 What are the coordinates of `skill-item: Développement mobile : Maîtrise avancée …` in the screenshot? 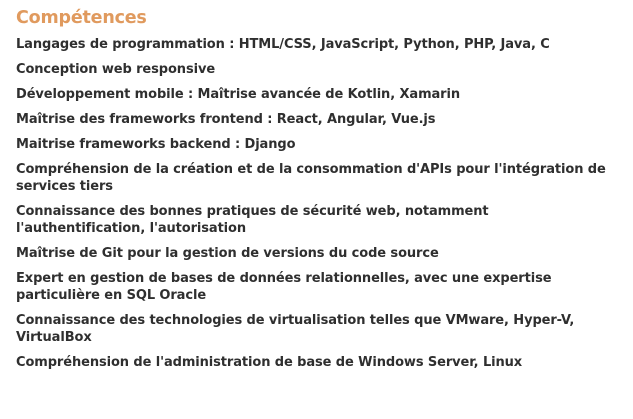 It's located at (238, 94).